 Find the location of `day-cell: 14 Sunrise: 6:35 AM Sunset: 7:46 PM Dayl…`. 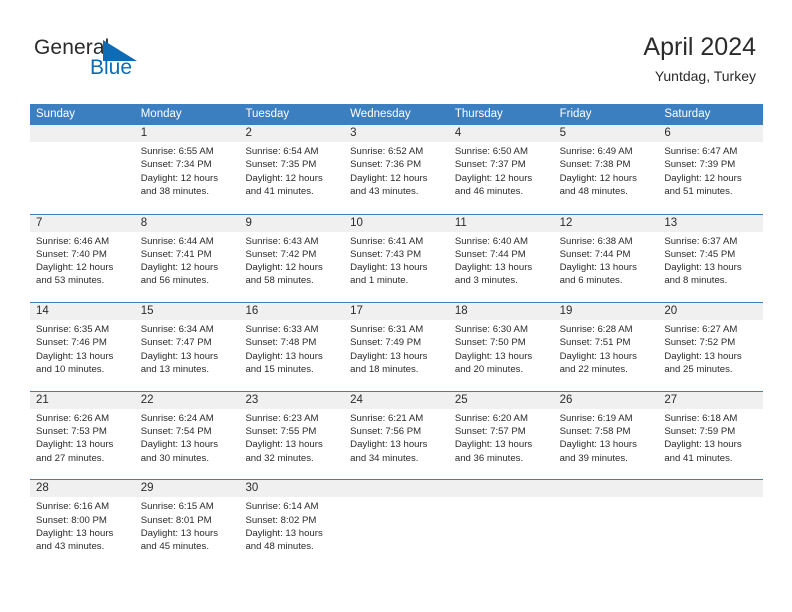

day-cell: 14 Sunrise: 6:35 AM Sunset: 7:46 PM Dayl… is located at coordinates (82, 347).